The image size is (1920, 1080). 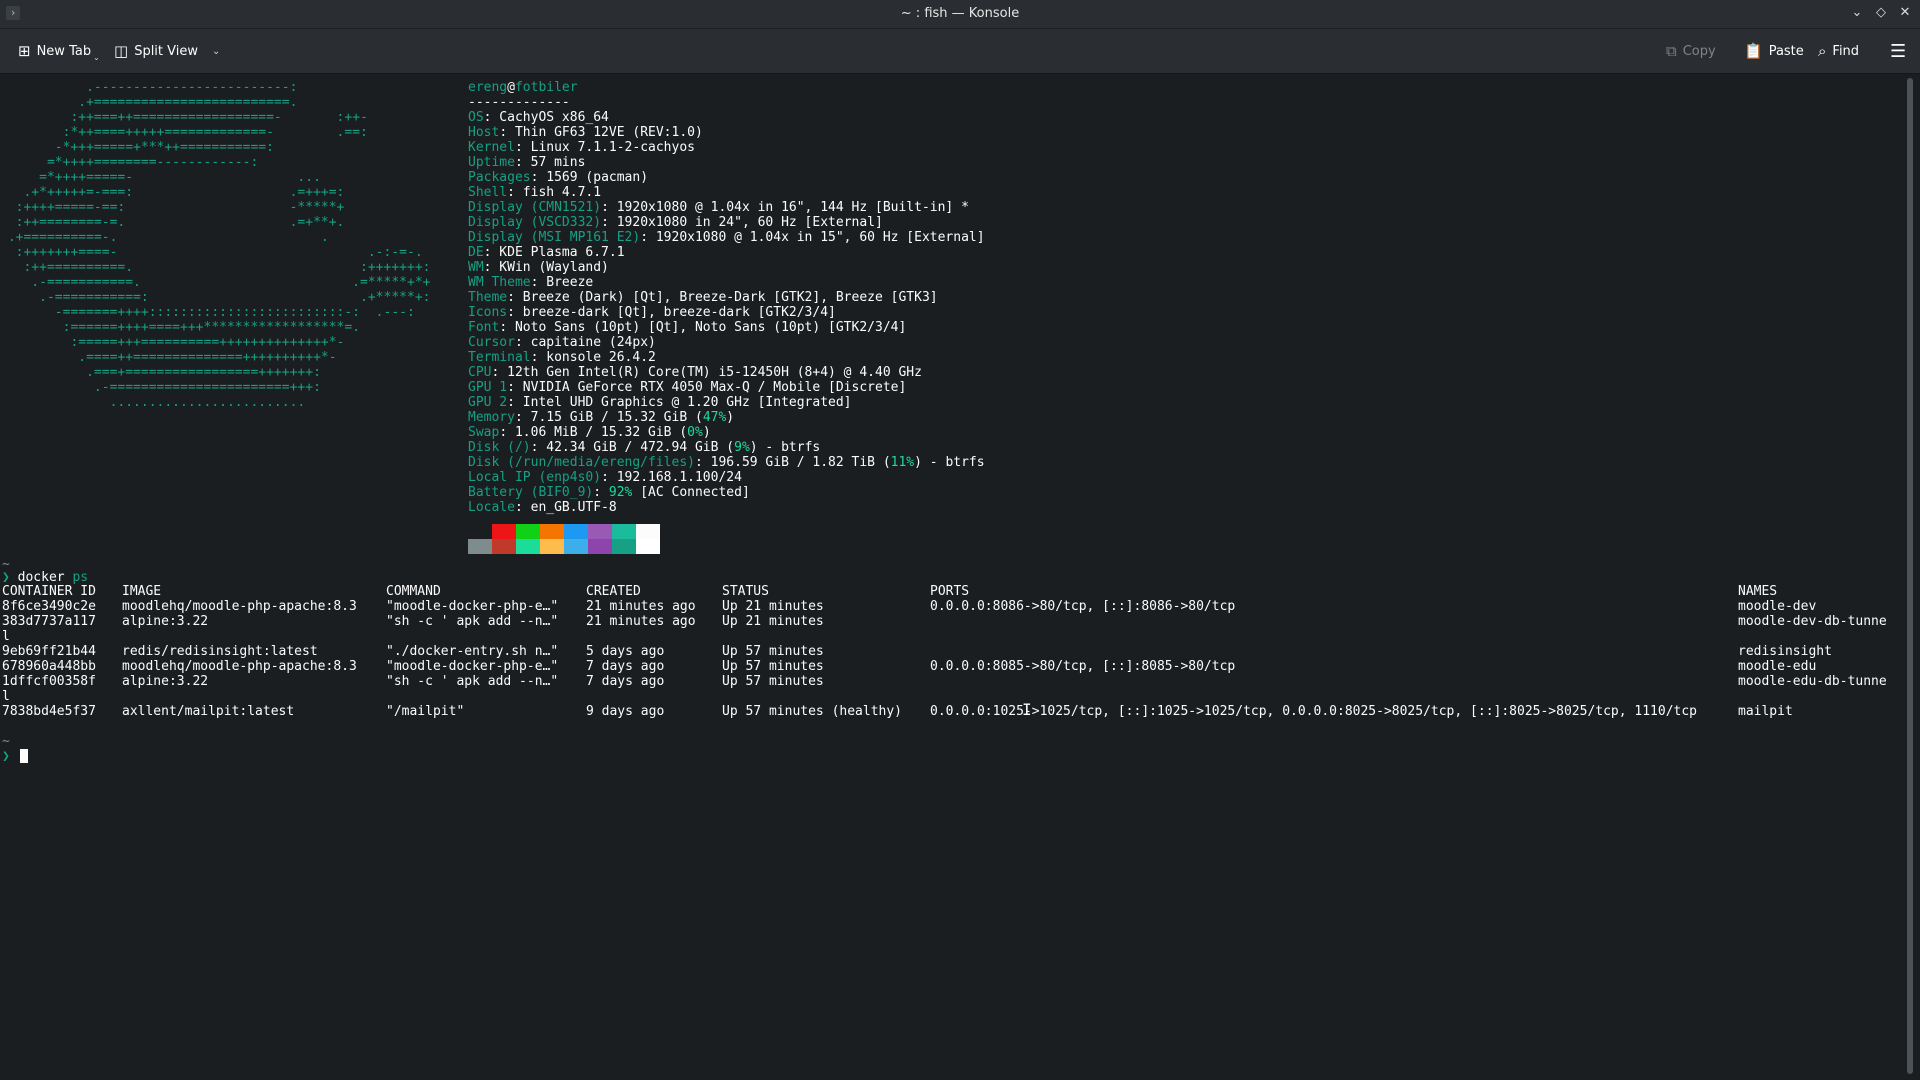 I want to click on table-cell: 383d7737a117, so click(x=49, y=621).